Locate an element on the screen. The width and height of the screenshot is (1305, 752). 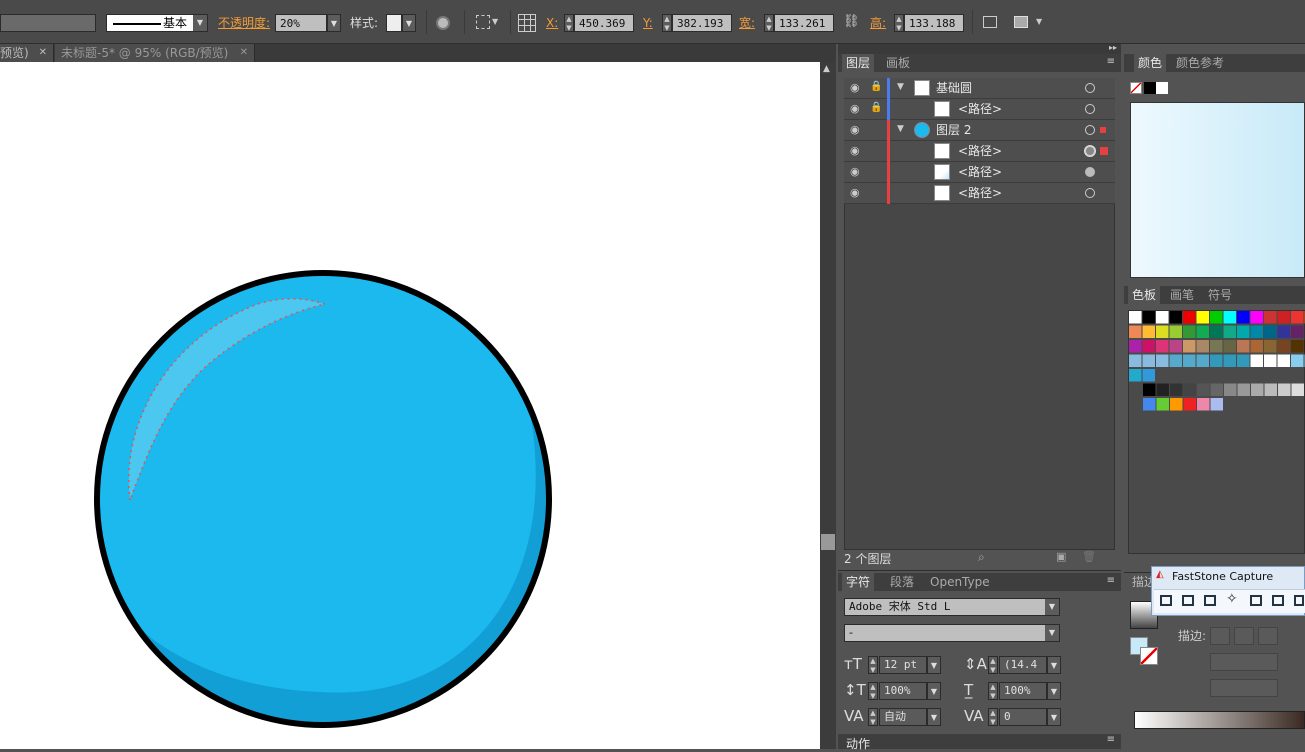
style-swatch is located at coordinates (394, 23).